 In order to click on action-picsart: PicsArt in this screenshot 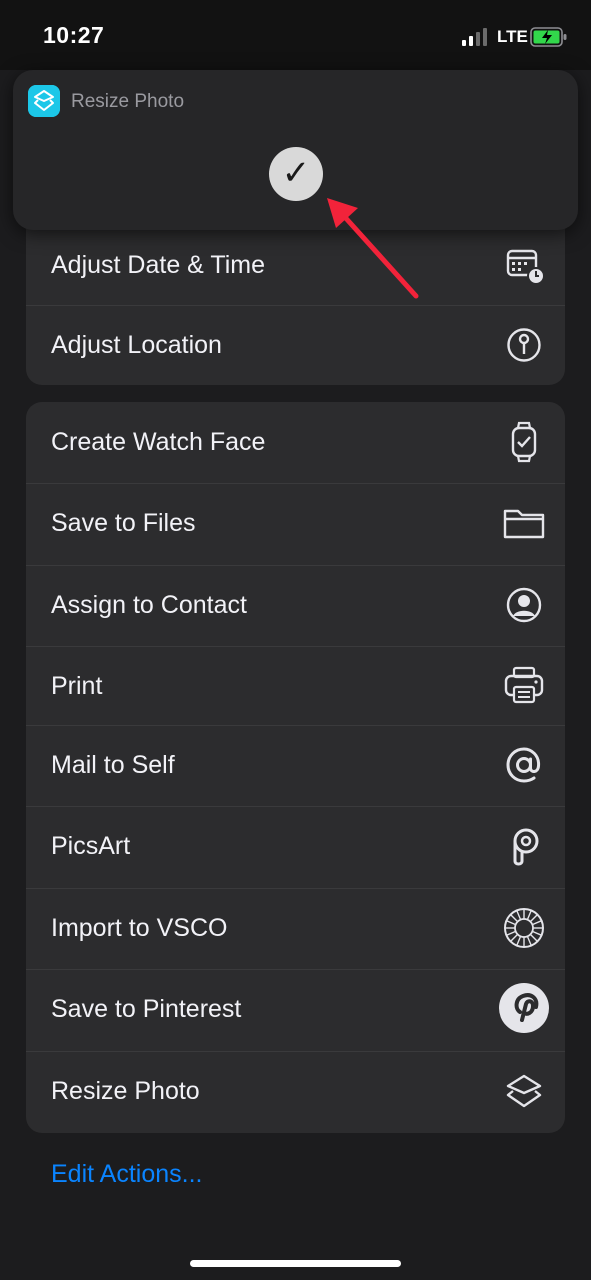, I will do `click(295, 847)`.